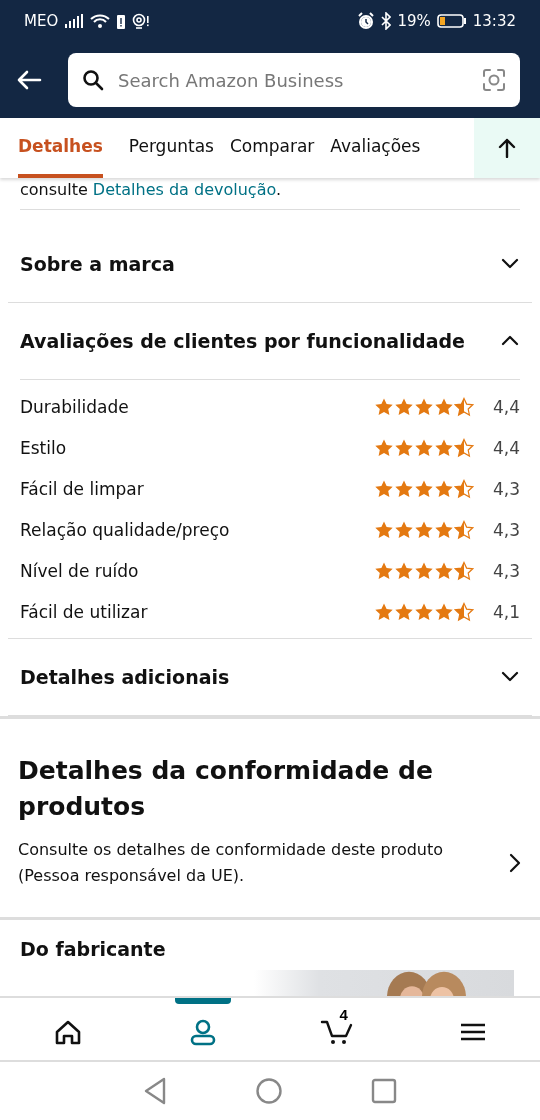  I want to click on feature-label: Relação qualidade/preço, so click(125, 529).